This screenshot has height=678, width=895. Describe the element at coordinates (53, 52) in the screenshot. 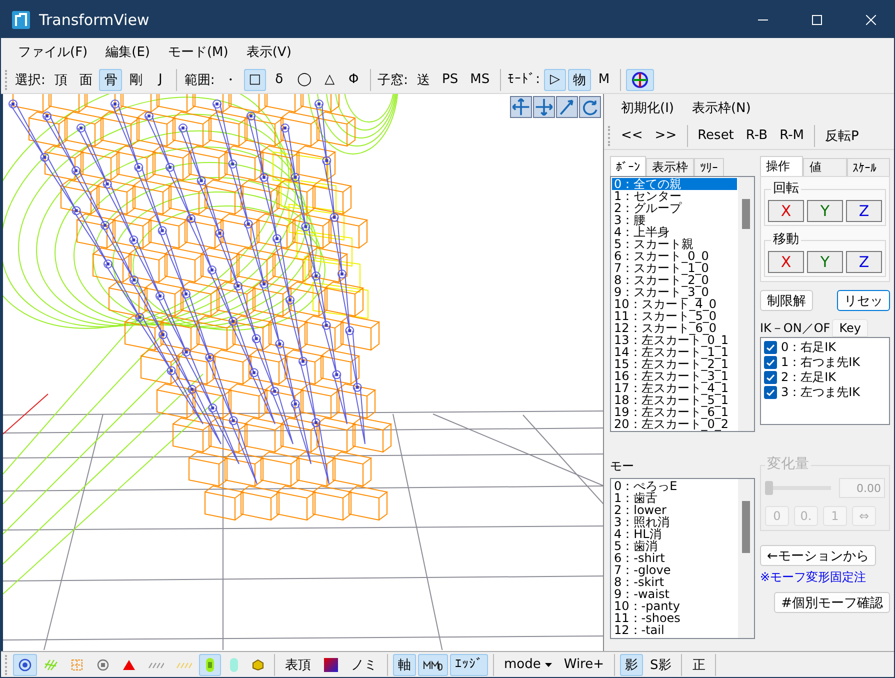

I see `menu-item: ファイル(F)` at that location.